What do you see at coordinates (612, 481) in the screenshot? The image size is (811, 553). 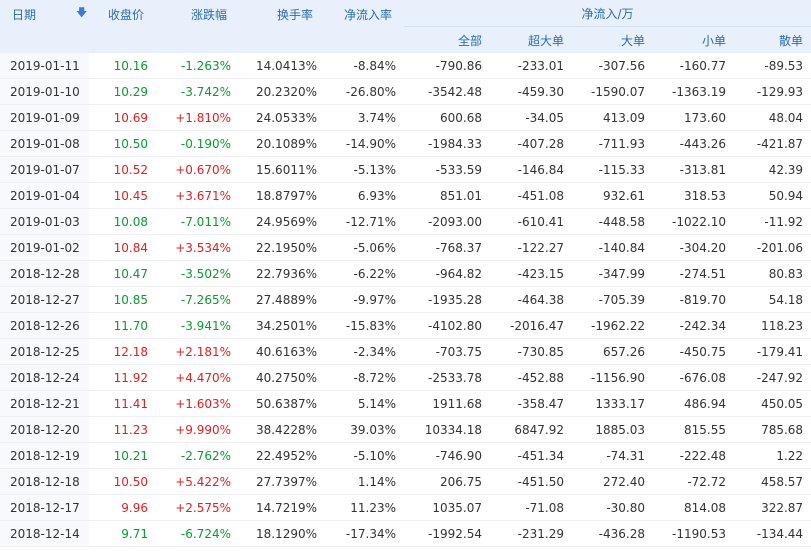 I see `net-large-cell: 272.40` at bounding box center [612, 481].